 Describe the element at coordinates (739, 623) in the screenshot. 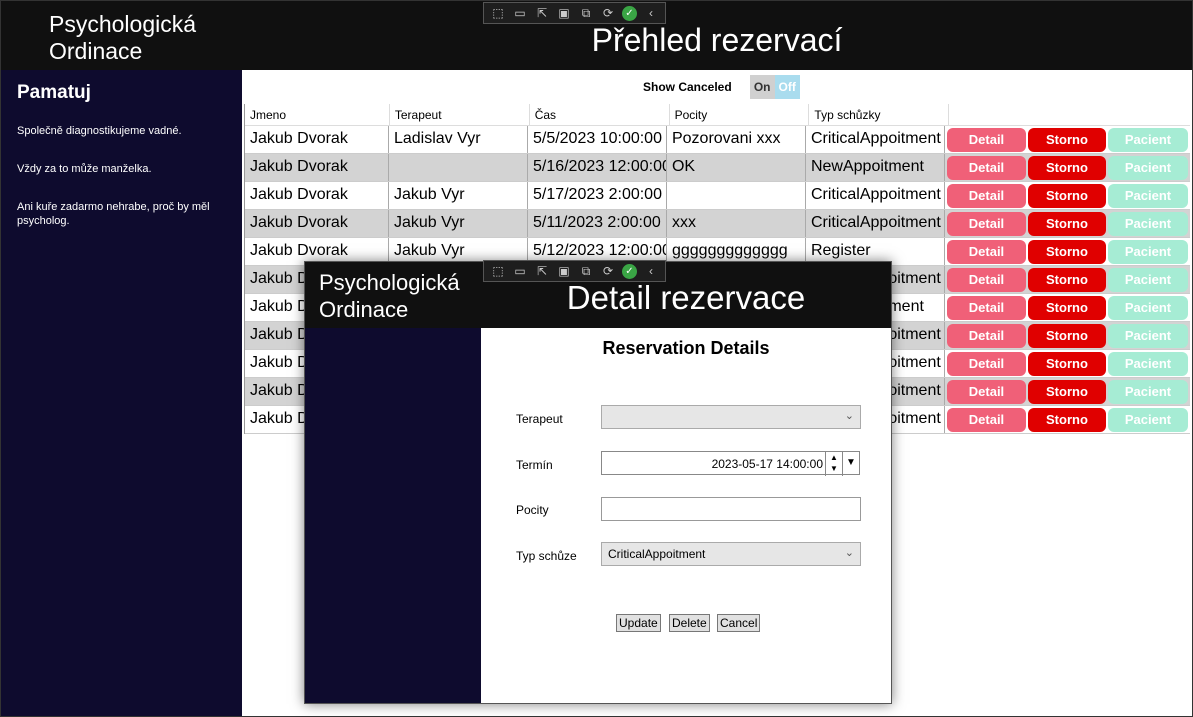

I see `cancel-button: Cancel` at that location.